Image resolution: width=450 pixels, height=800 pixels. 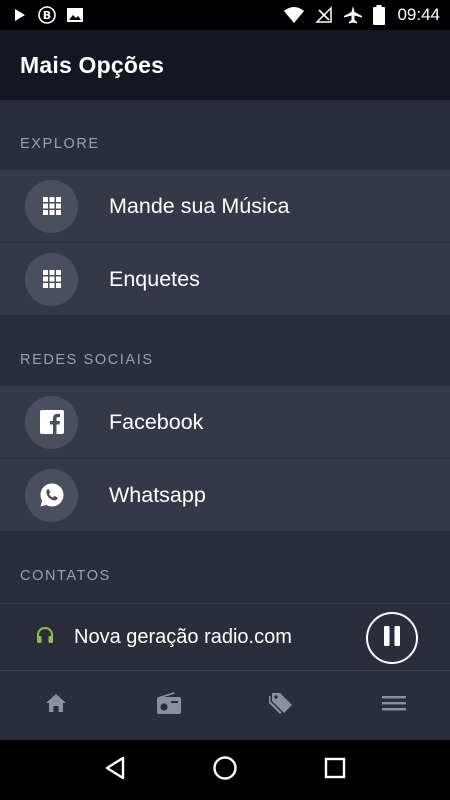 I want to click on facebook-icon, so click(x=51, y=422).